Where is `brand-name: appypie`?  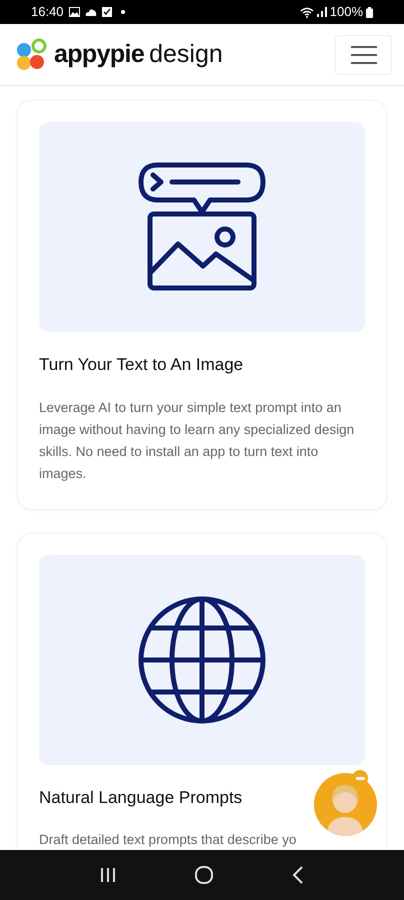 brand-name: appypie is located at coordinates (99, 54).